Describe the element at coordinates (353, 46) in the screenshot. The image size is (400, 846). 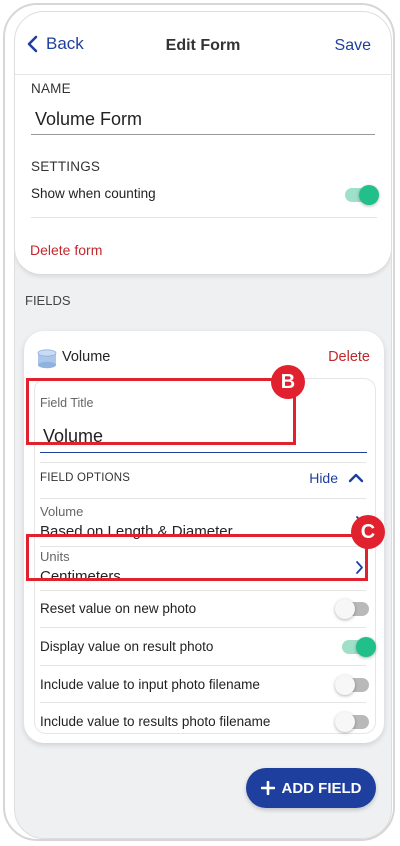
I see `save-button: Save` at that location.